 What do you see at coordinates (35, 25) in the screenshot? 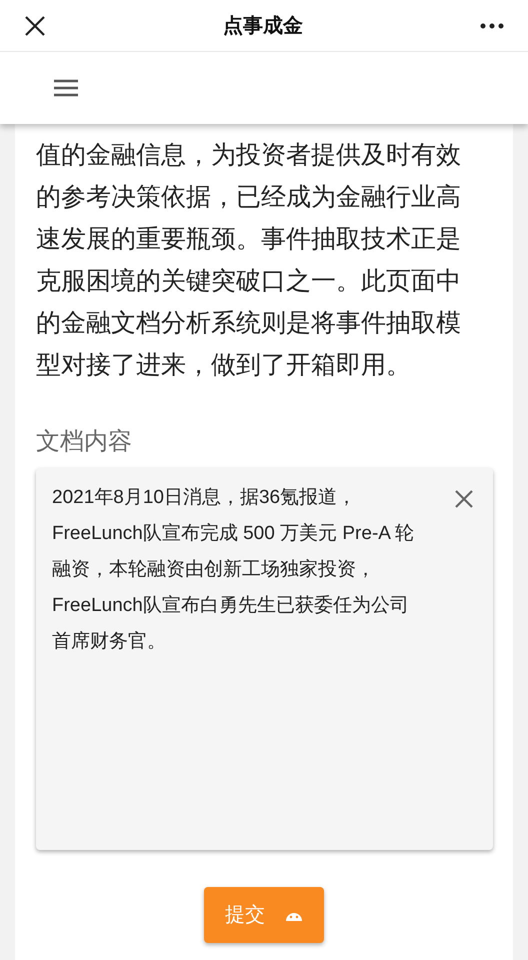
I see `close-icon` at bounding box center [35, 25].